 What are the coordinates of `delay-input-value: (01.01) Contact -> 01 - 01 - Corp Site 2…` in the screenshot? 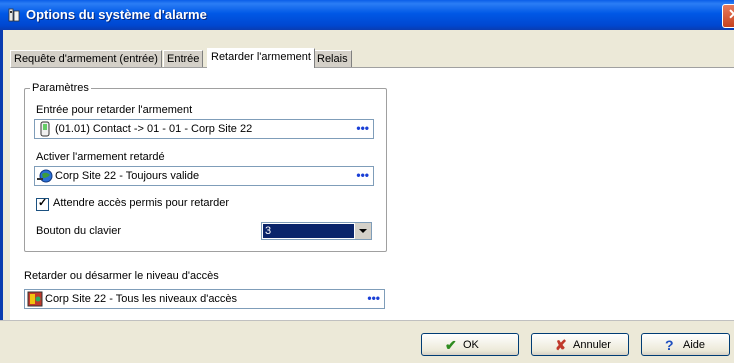 It's located at (154, 129).